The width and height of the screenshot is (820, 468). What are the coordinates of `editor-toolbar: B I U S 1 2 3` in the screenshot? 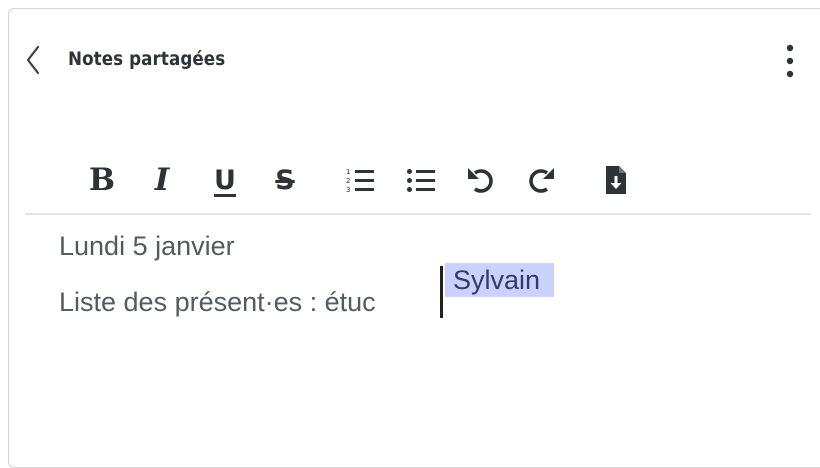 It's located at (414, 182).